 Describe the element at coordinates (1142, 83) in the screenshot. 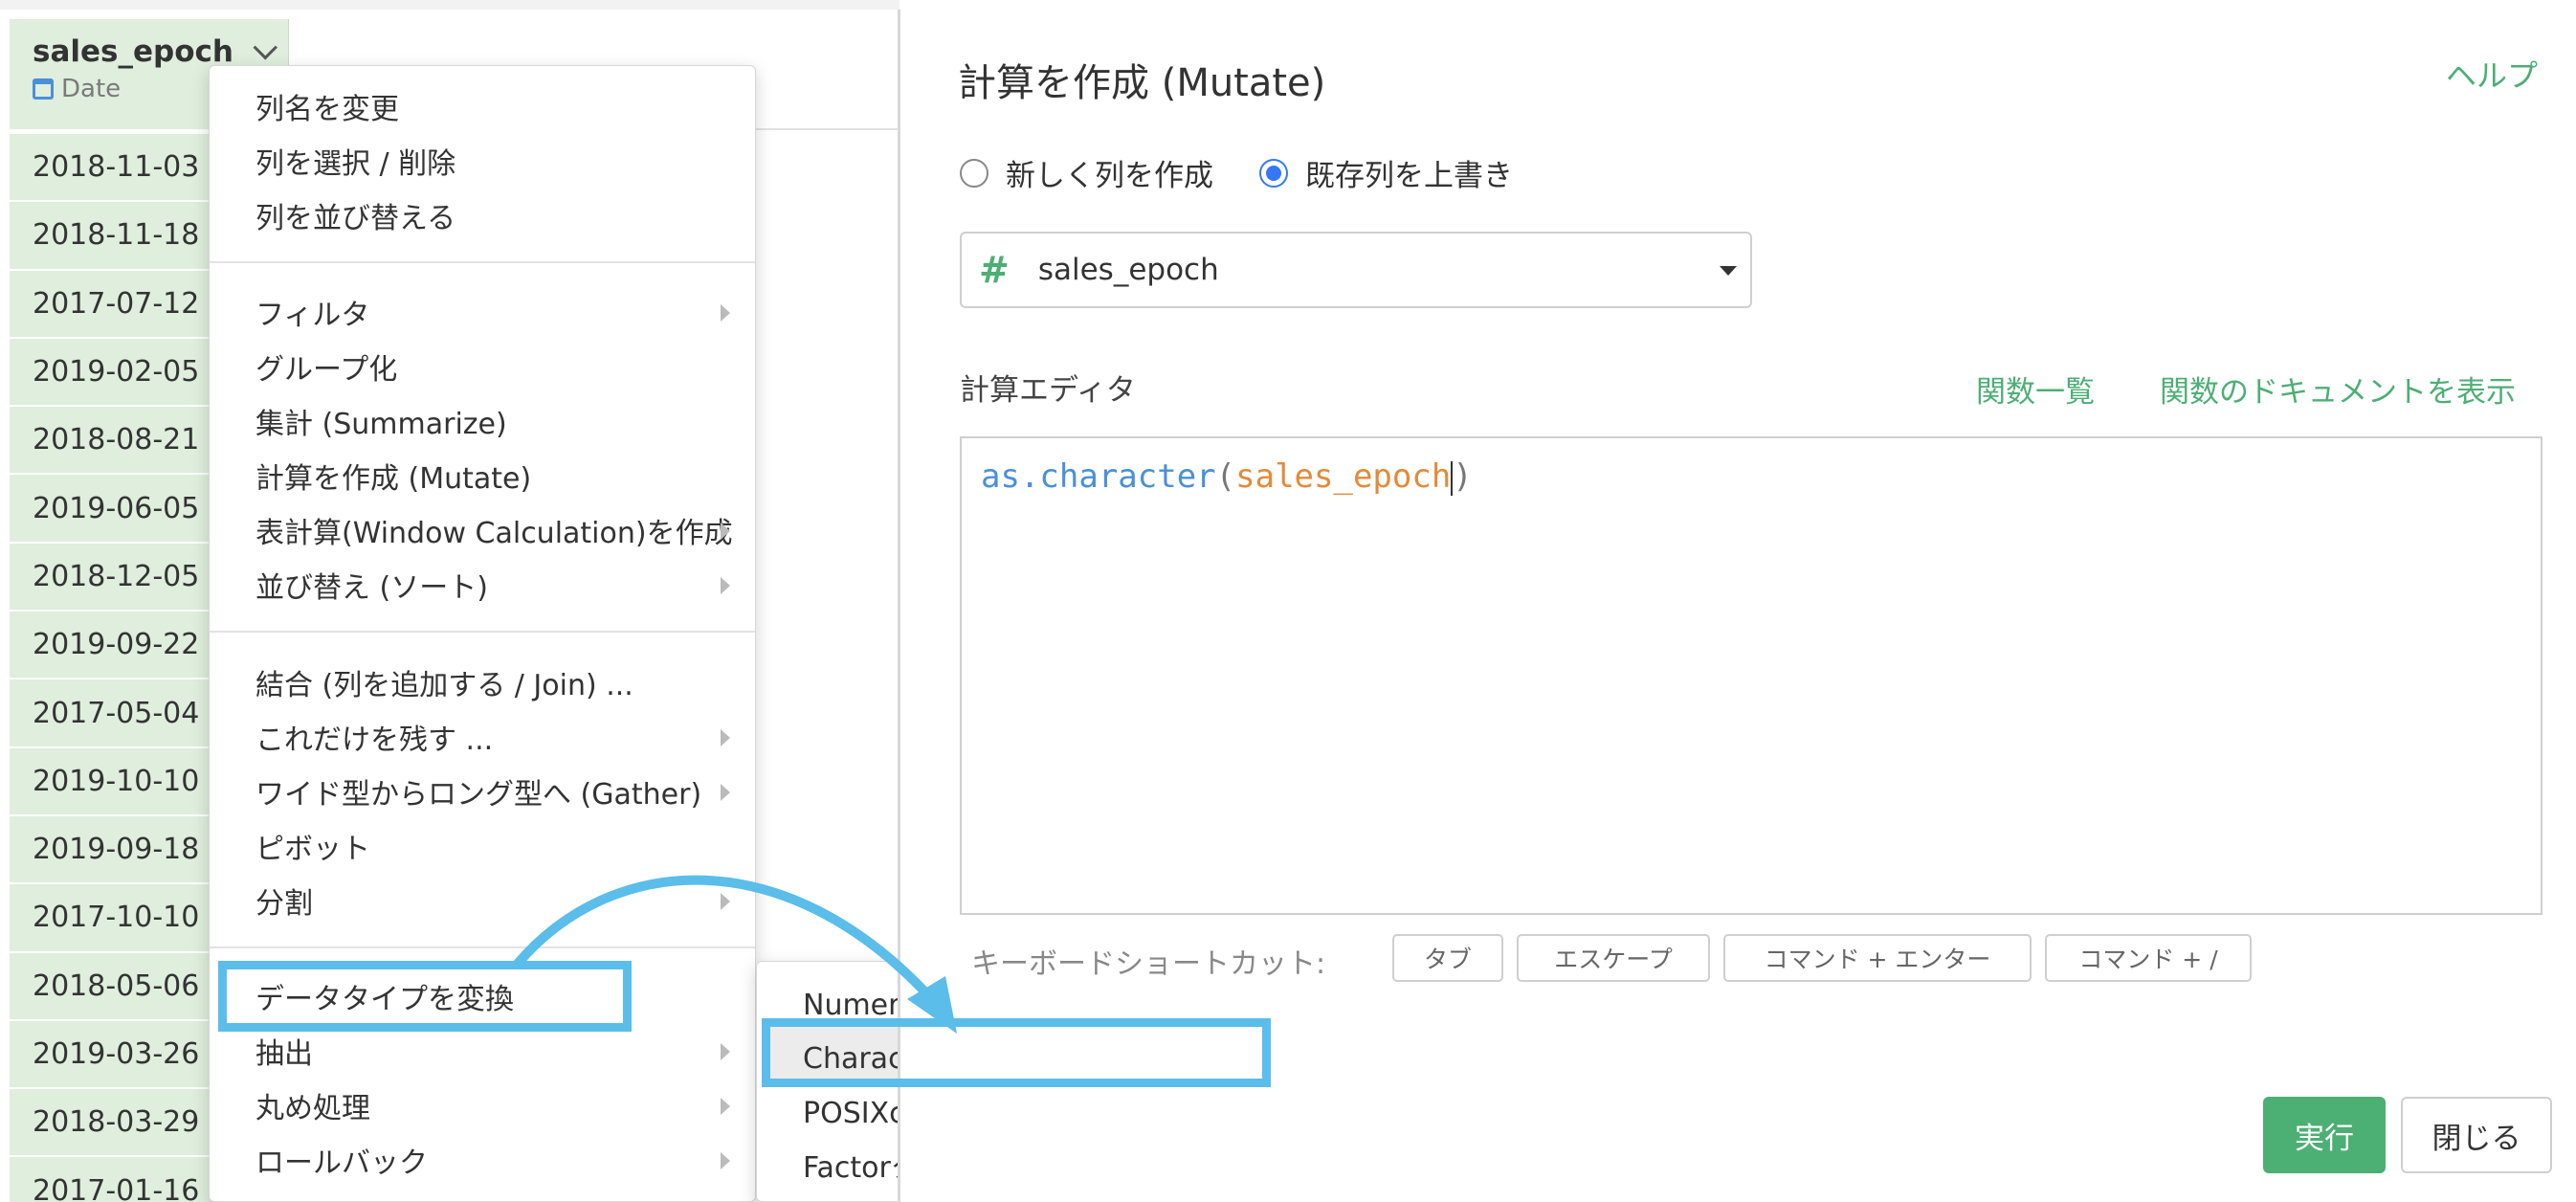

I see `dialog-title: 計算を作成 (Mutate)` at that location.